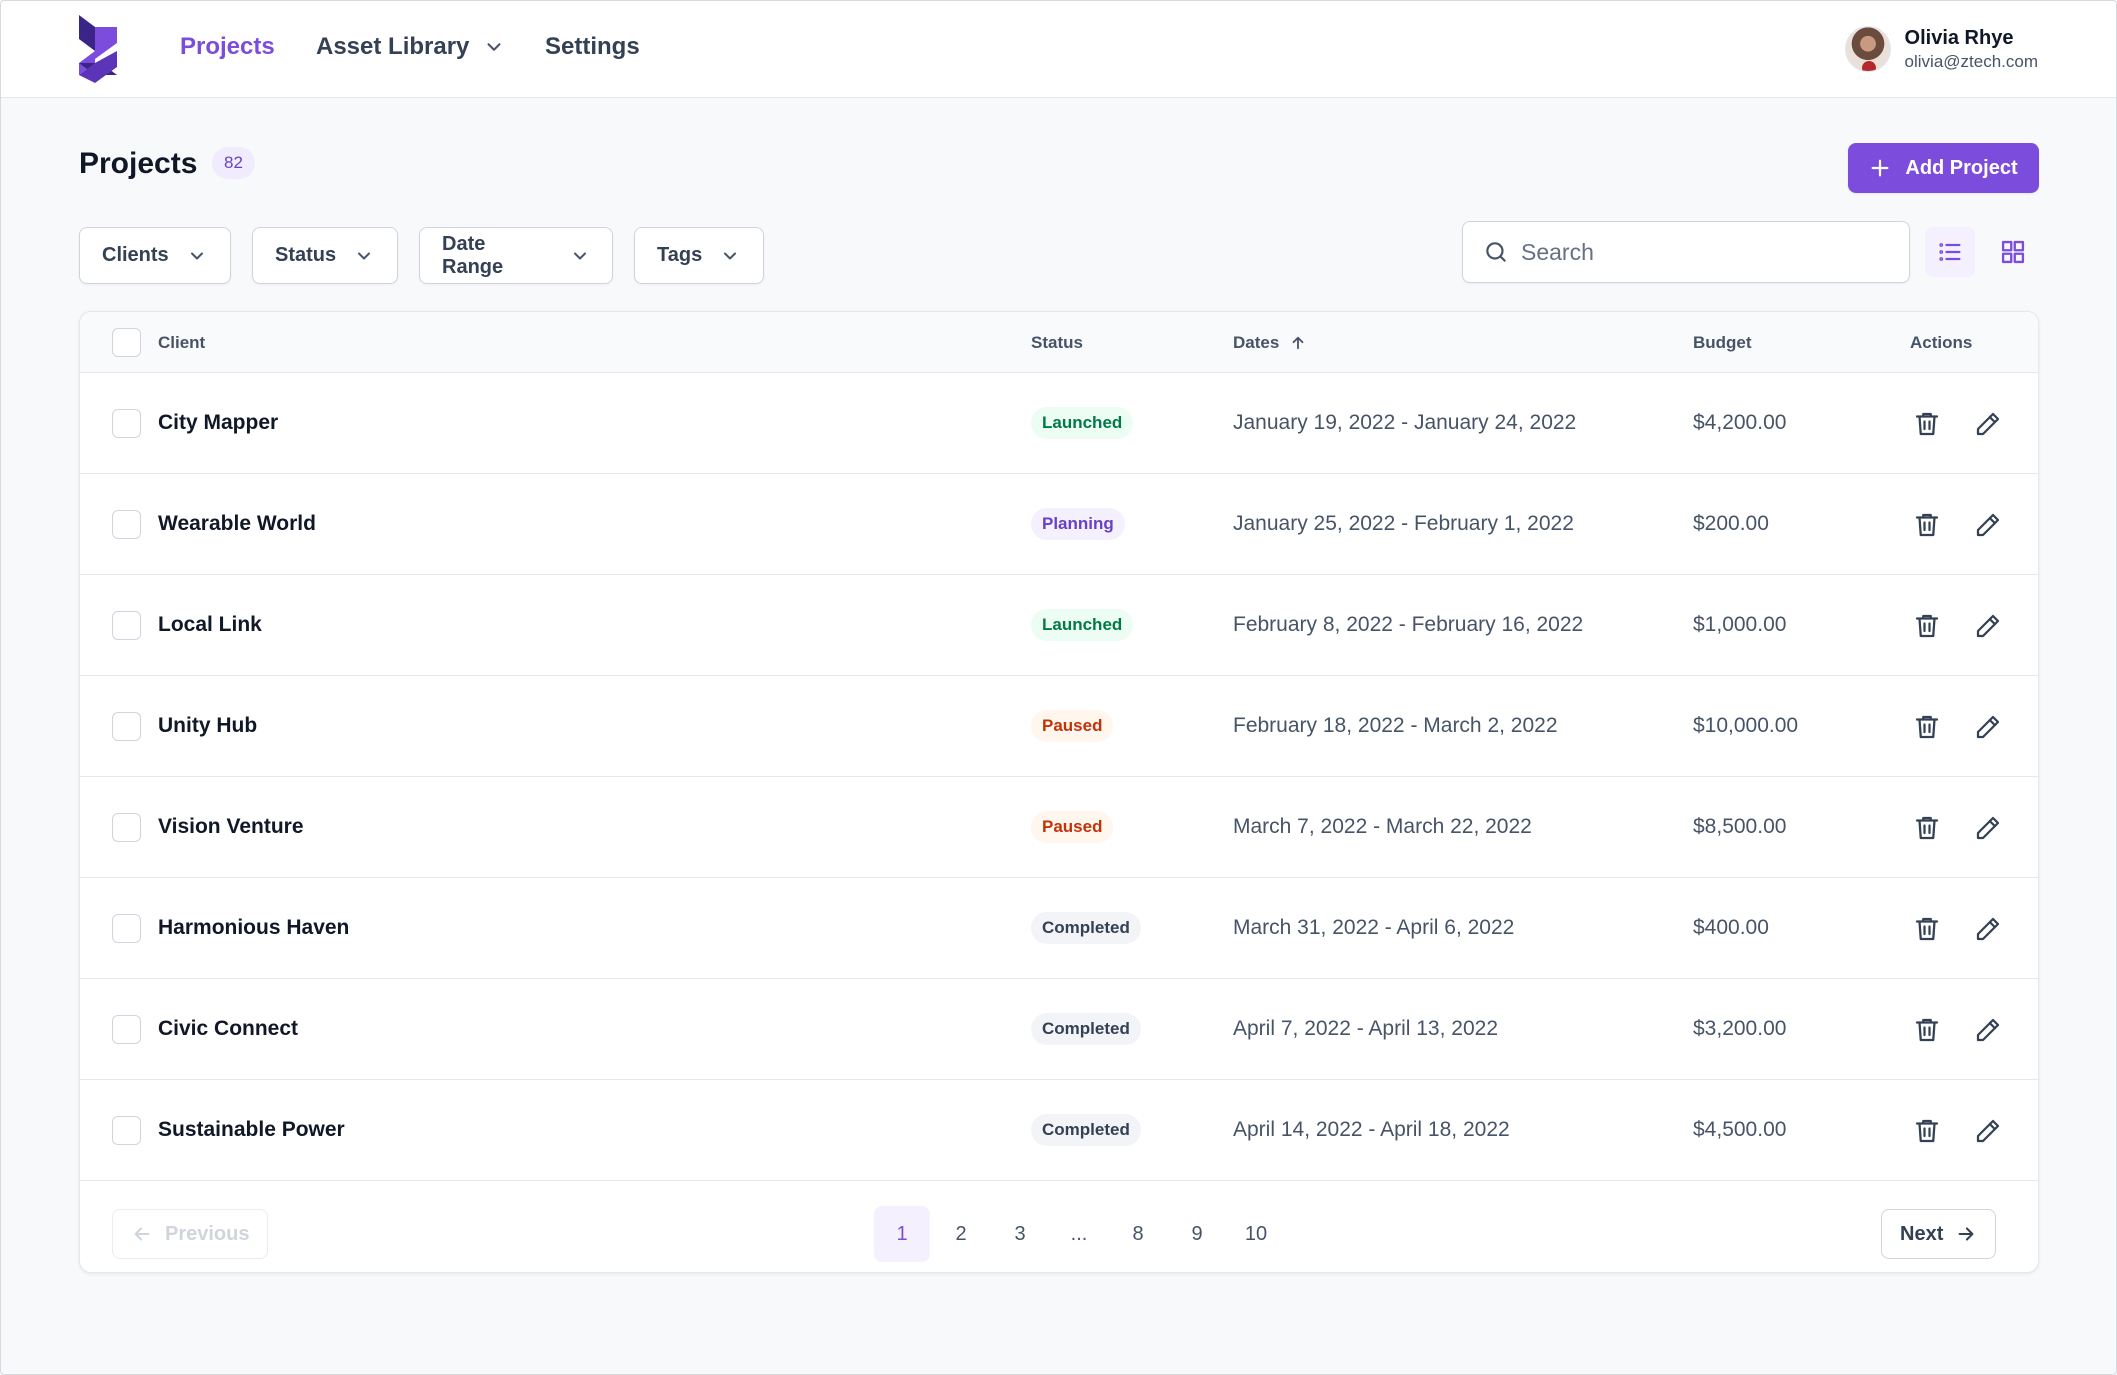 This screenshot has height=1375, width=2117. Describe the element at coordinates (1403, 523) in the screenshot. I see `date-range: January 25, 2022 - February 1, 2022` at that location.